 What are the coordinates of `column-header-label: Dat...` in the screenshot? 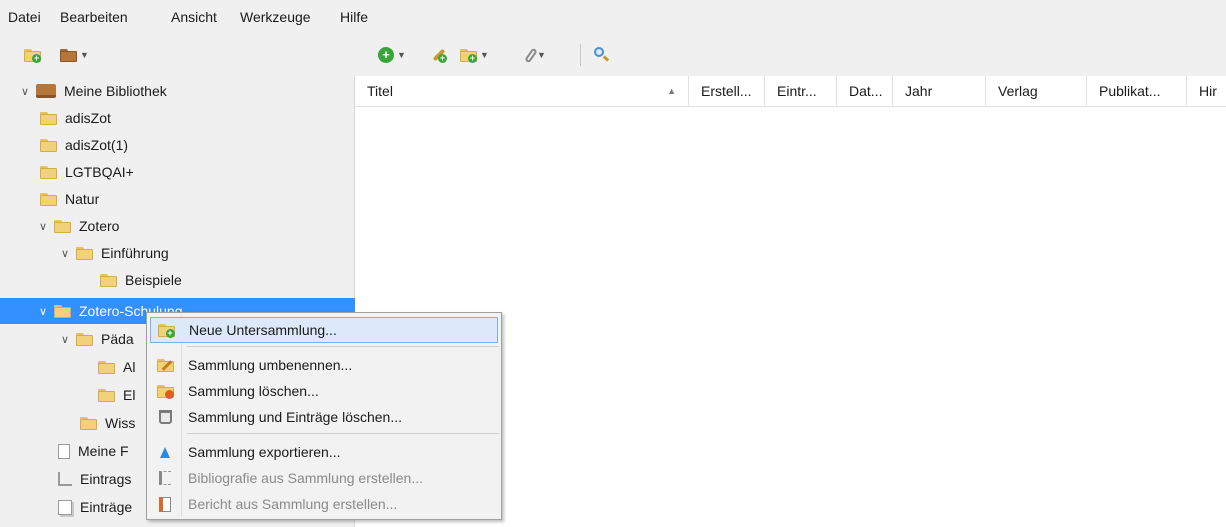 It's located at (866, 91).